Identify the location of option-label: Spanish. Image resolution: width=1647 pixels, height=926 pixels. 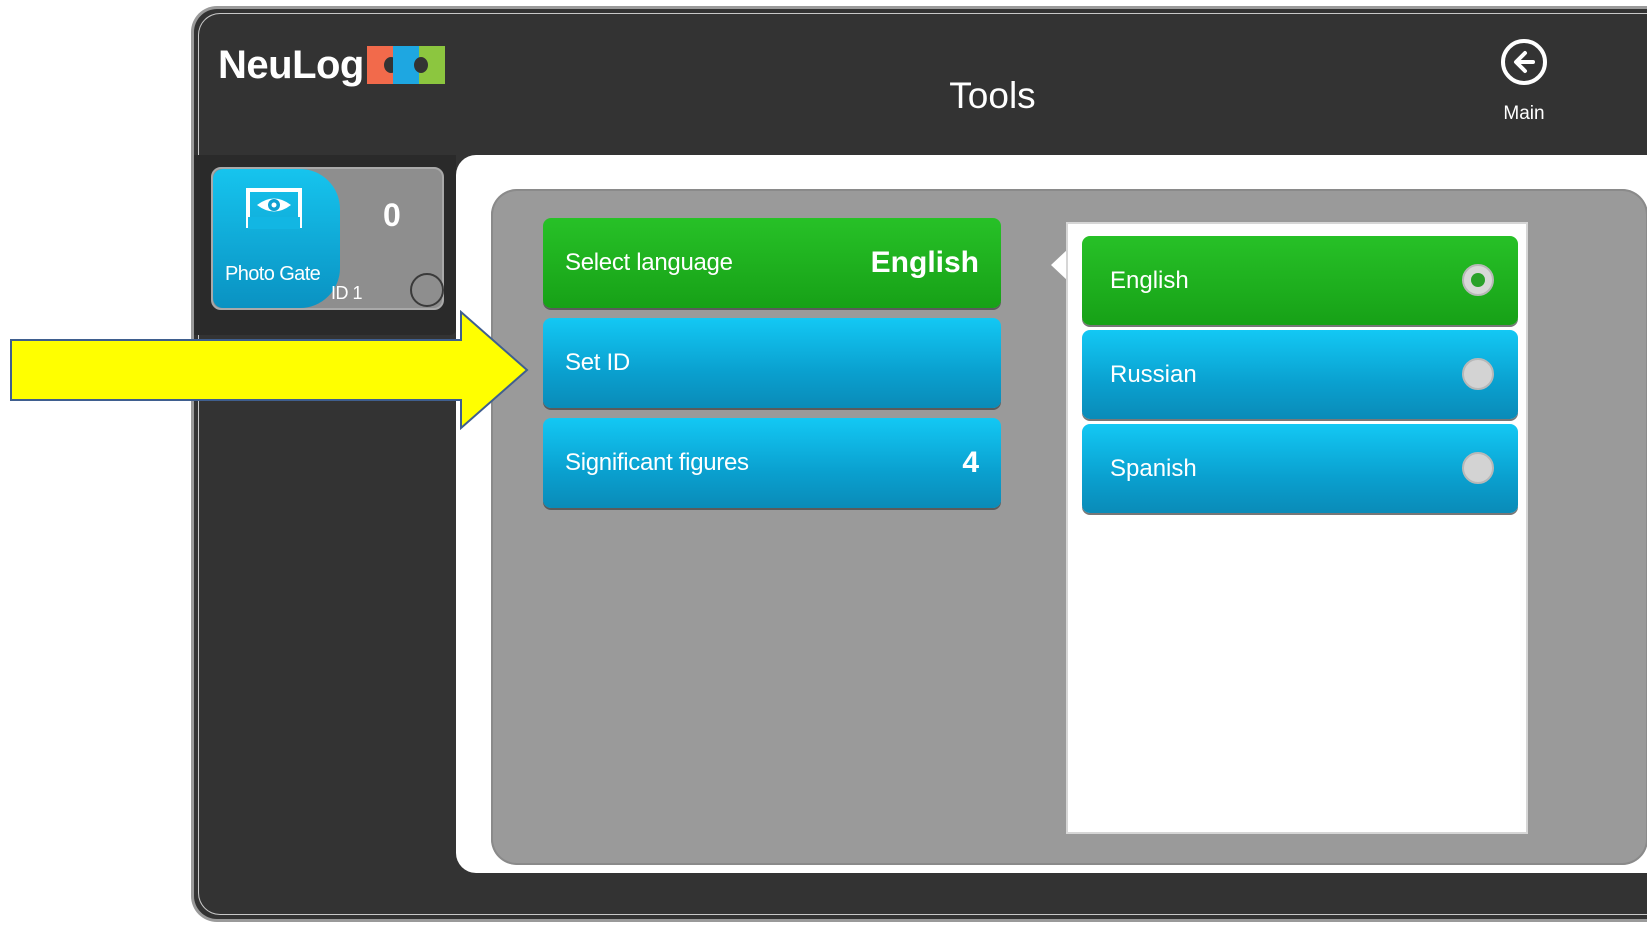
(1153, 468).